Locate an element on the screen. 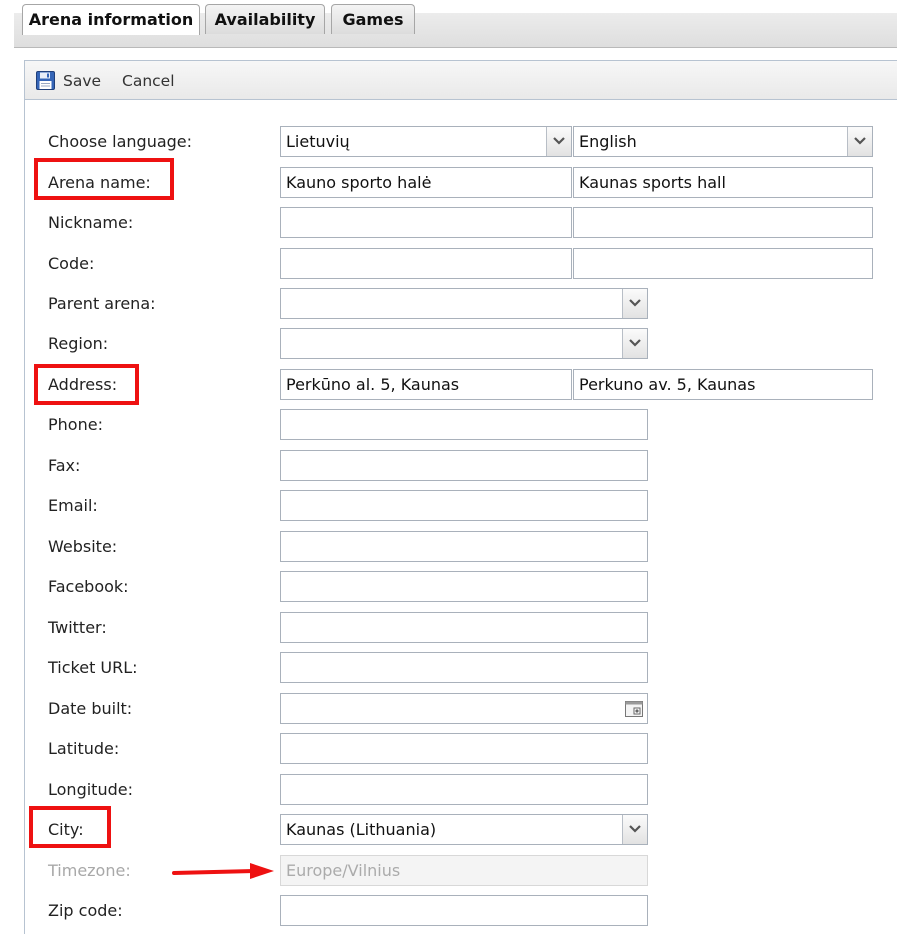  timezone-input: Europe/Vilnius is located at coordinates (464, 870).